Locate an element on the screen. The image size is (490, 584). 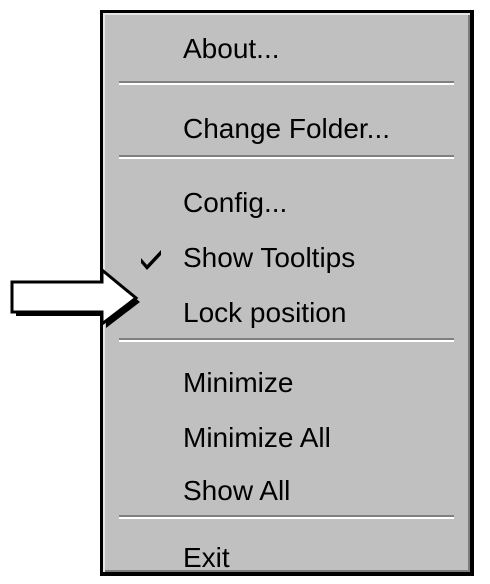
menu-item-show-tooltips: Show Tooltips is located at coordinates (286, 258).